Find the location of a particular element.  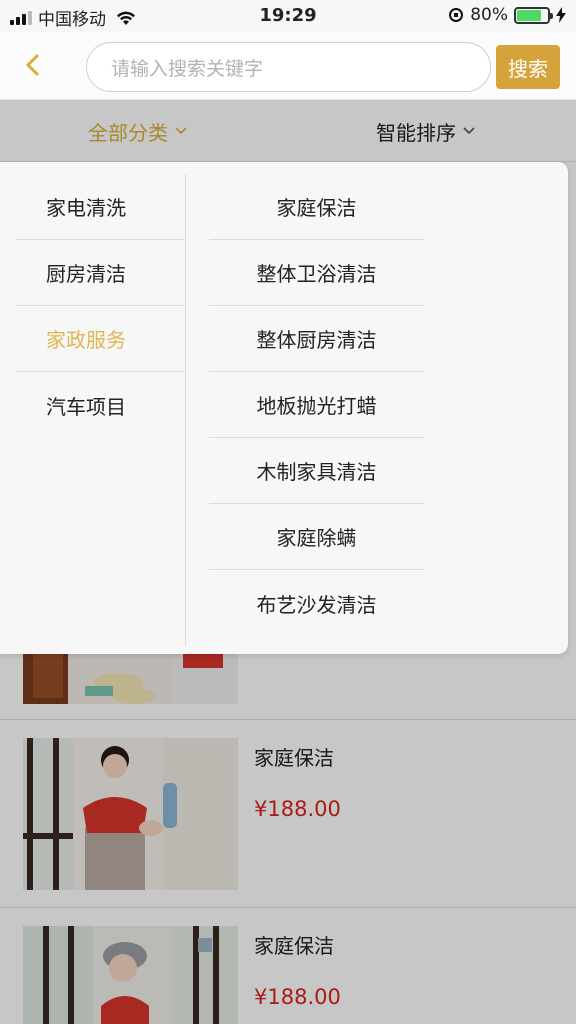

back-chevron-icon is located at coordinates (33, 65).